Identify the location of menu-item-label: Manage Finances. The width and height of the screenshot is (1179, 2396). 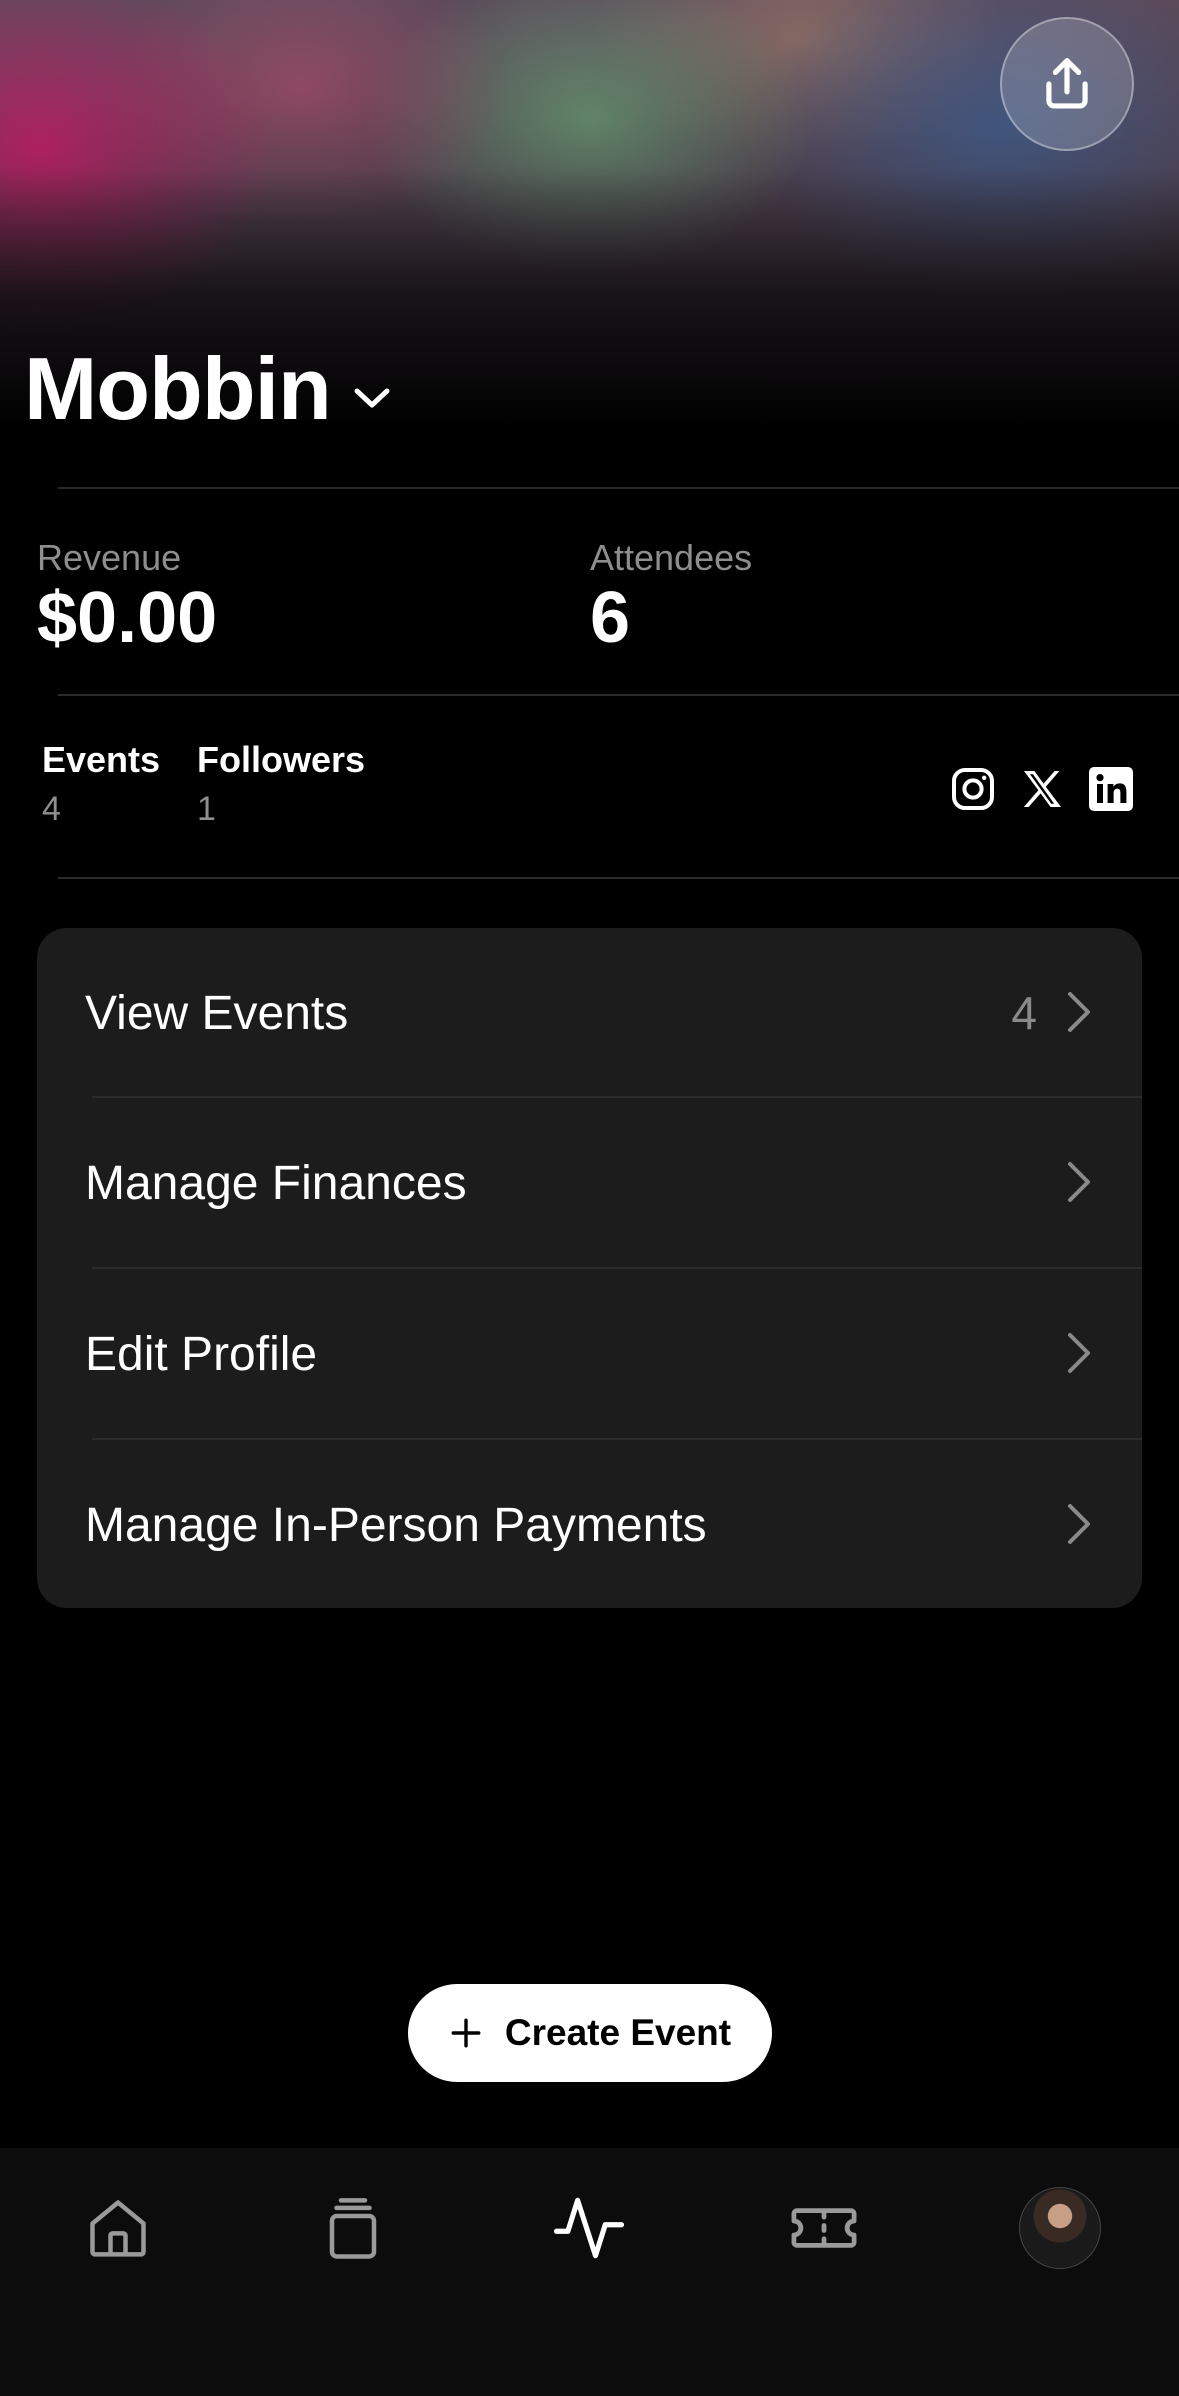
(276, 1183).